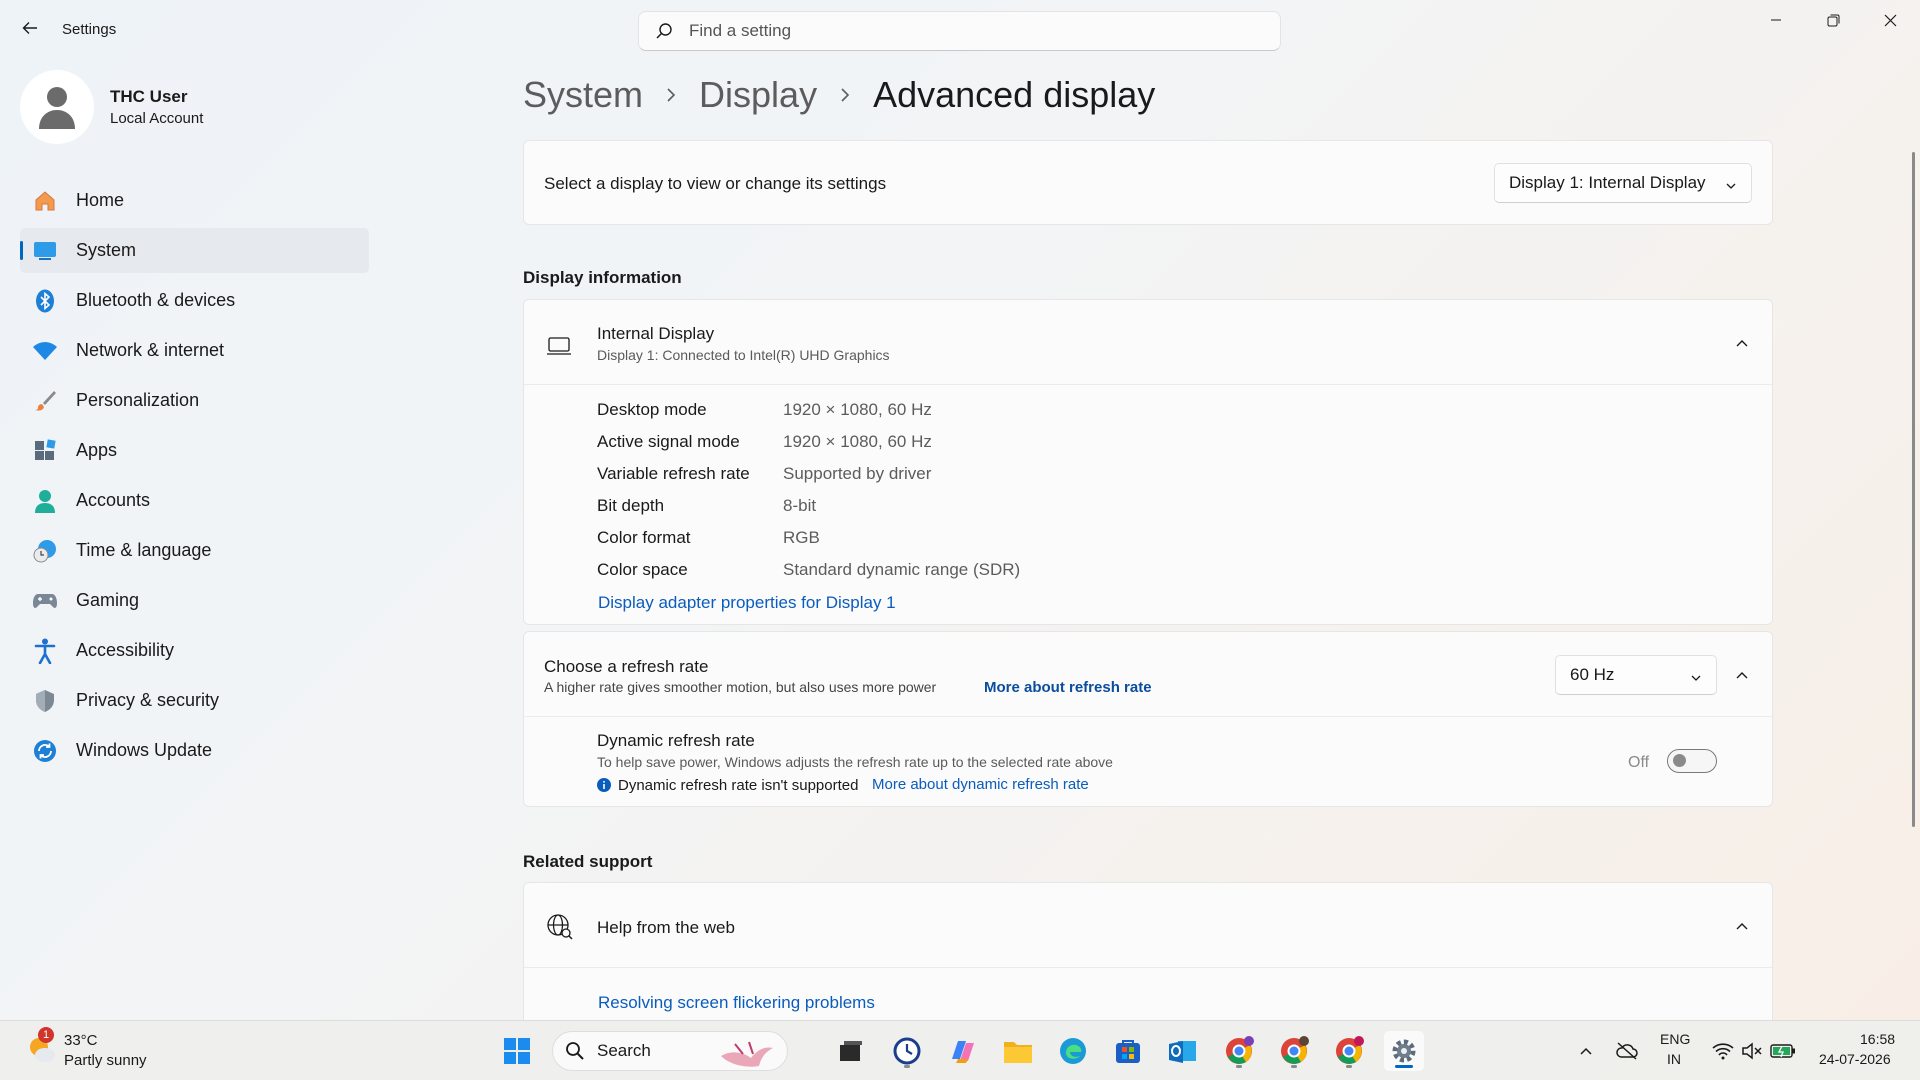 The width and height of the screenshot is (1920, 1080). What do you see at coordinates (1404, 1051) in the screenshot?
I see `taskbar-app-settings` at bounding box center [1404, 1051].